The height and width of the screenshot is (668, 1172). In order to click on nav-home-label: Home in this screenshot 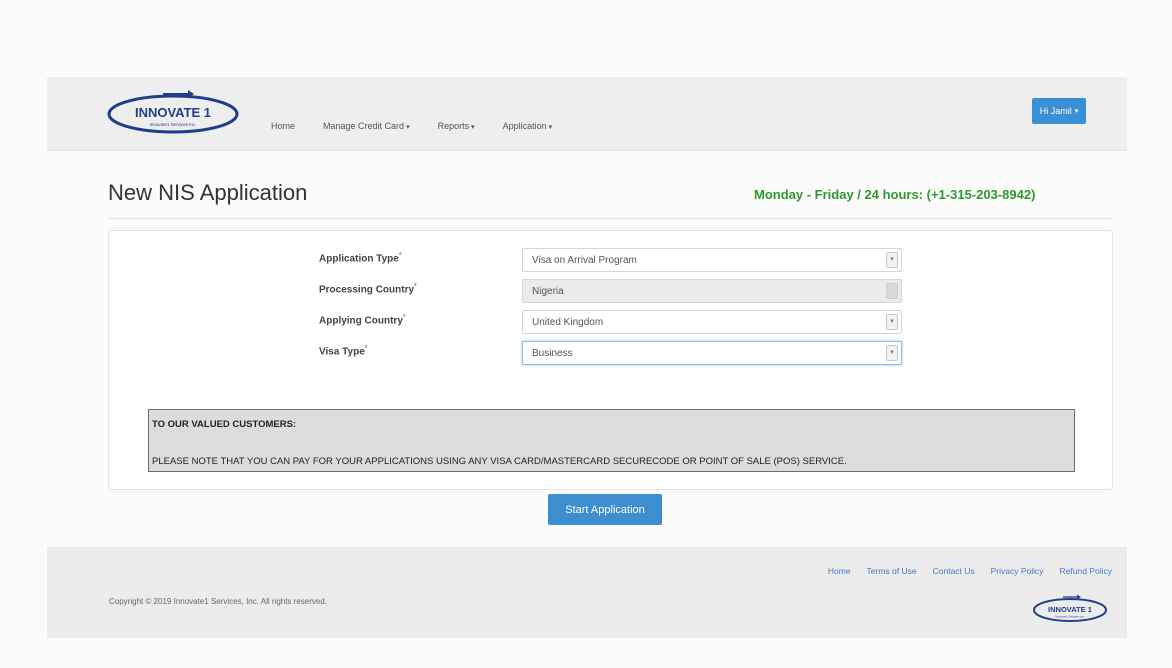, I will do `click(283, 126)`.